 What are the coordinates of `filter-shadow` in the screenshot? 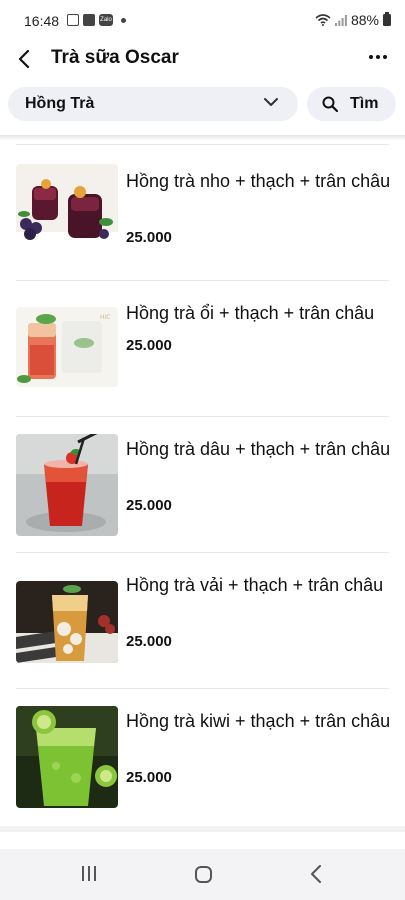 It's located at (202, 138).